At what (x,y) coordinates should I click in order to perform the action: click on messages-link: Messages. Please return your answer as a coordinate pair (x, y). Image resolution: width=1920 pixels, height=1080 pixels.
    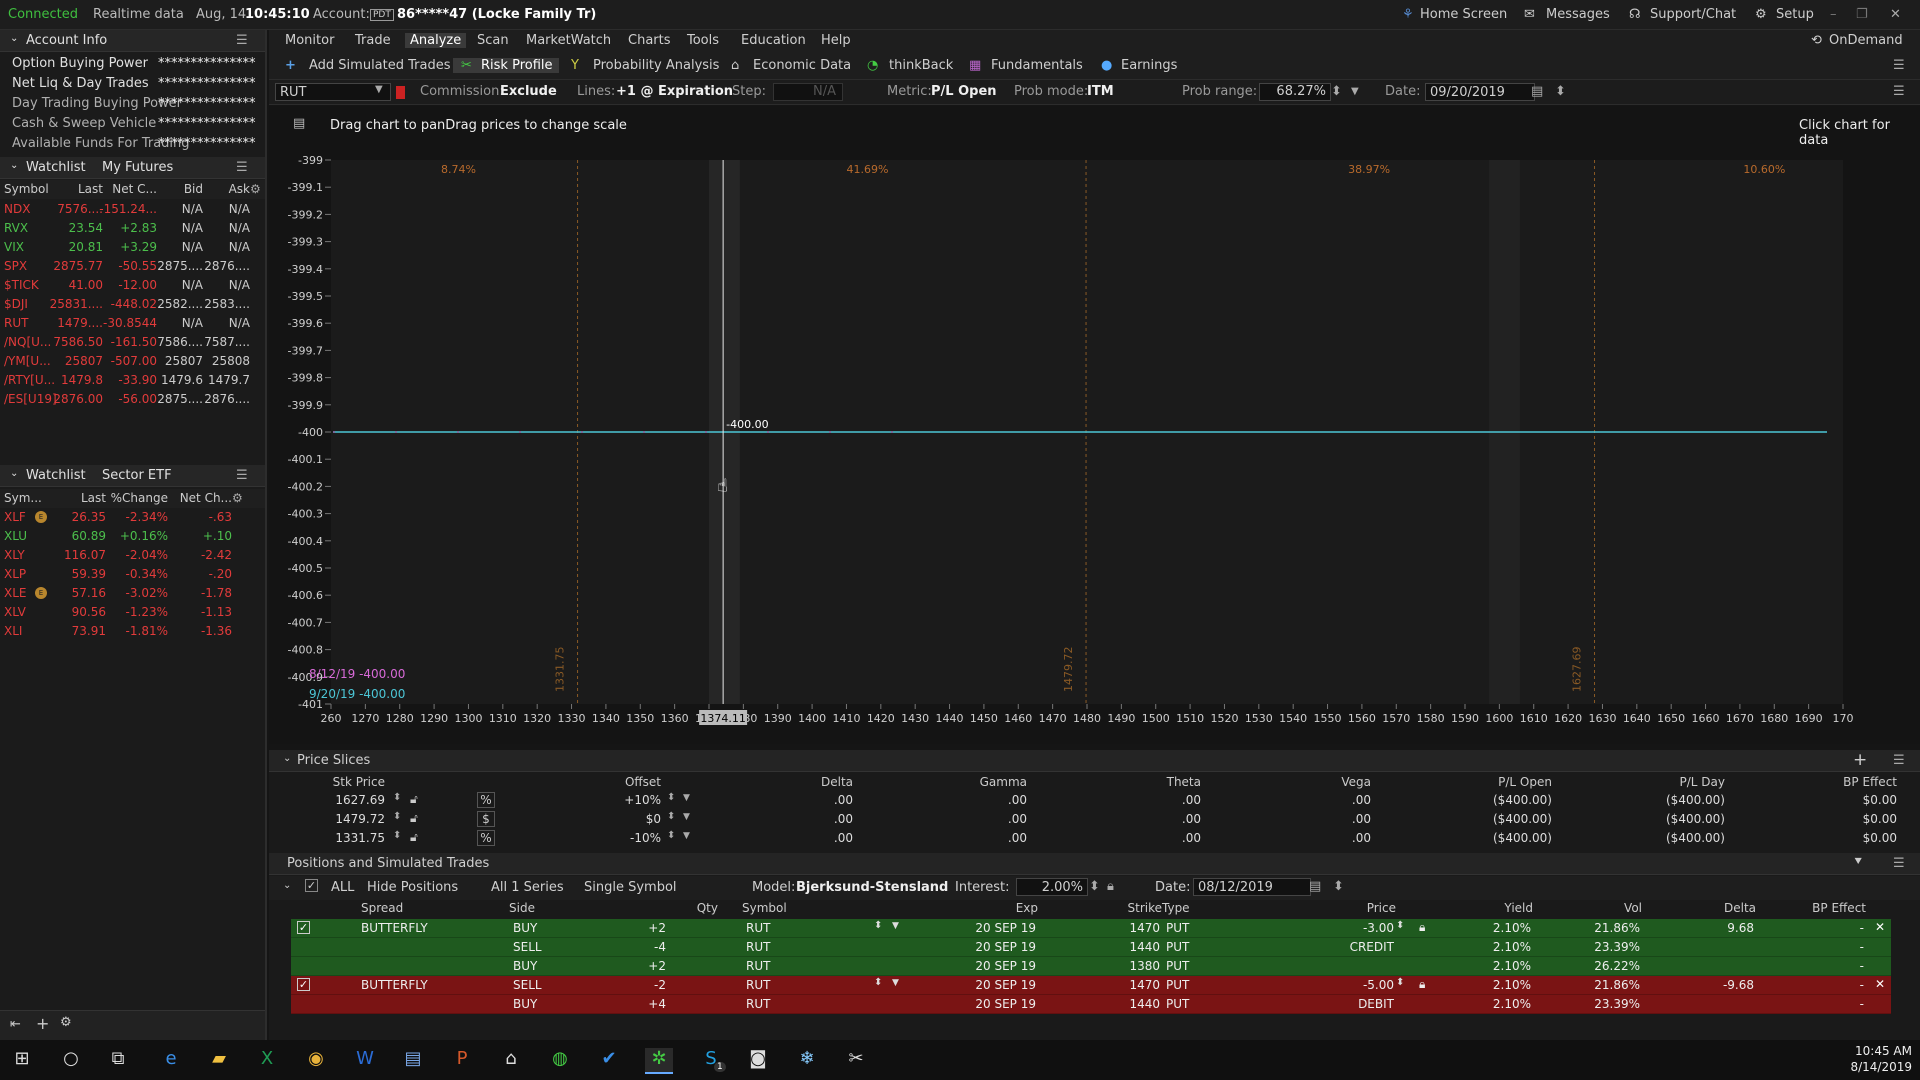
    Looking at the image, I should click on (1578, 14).